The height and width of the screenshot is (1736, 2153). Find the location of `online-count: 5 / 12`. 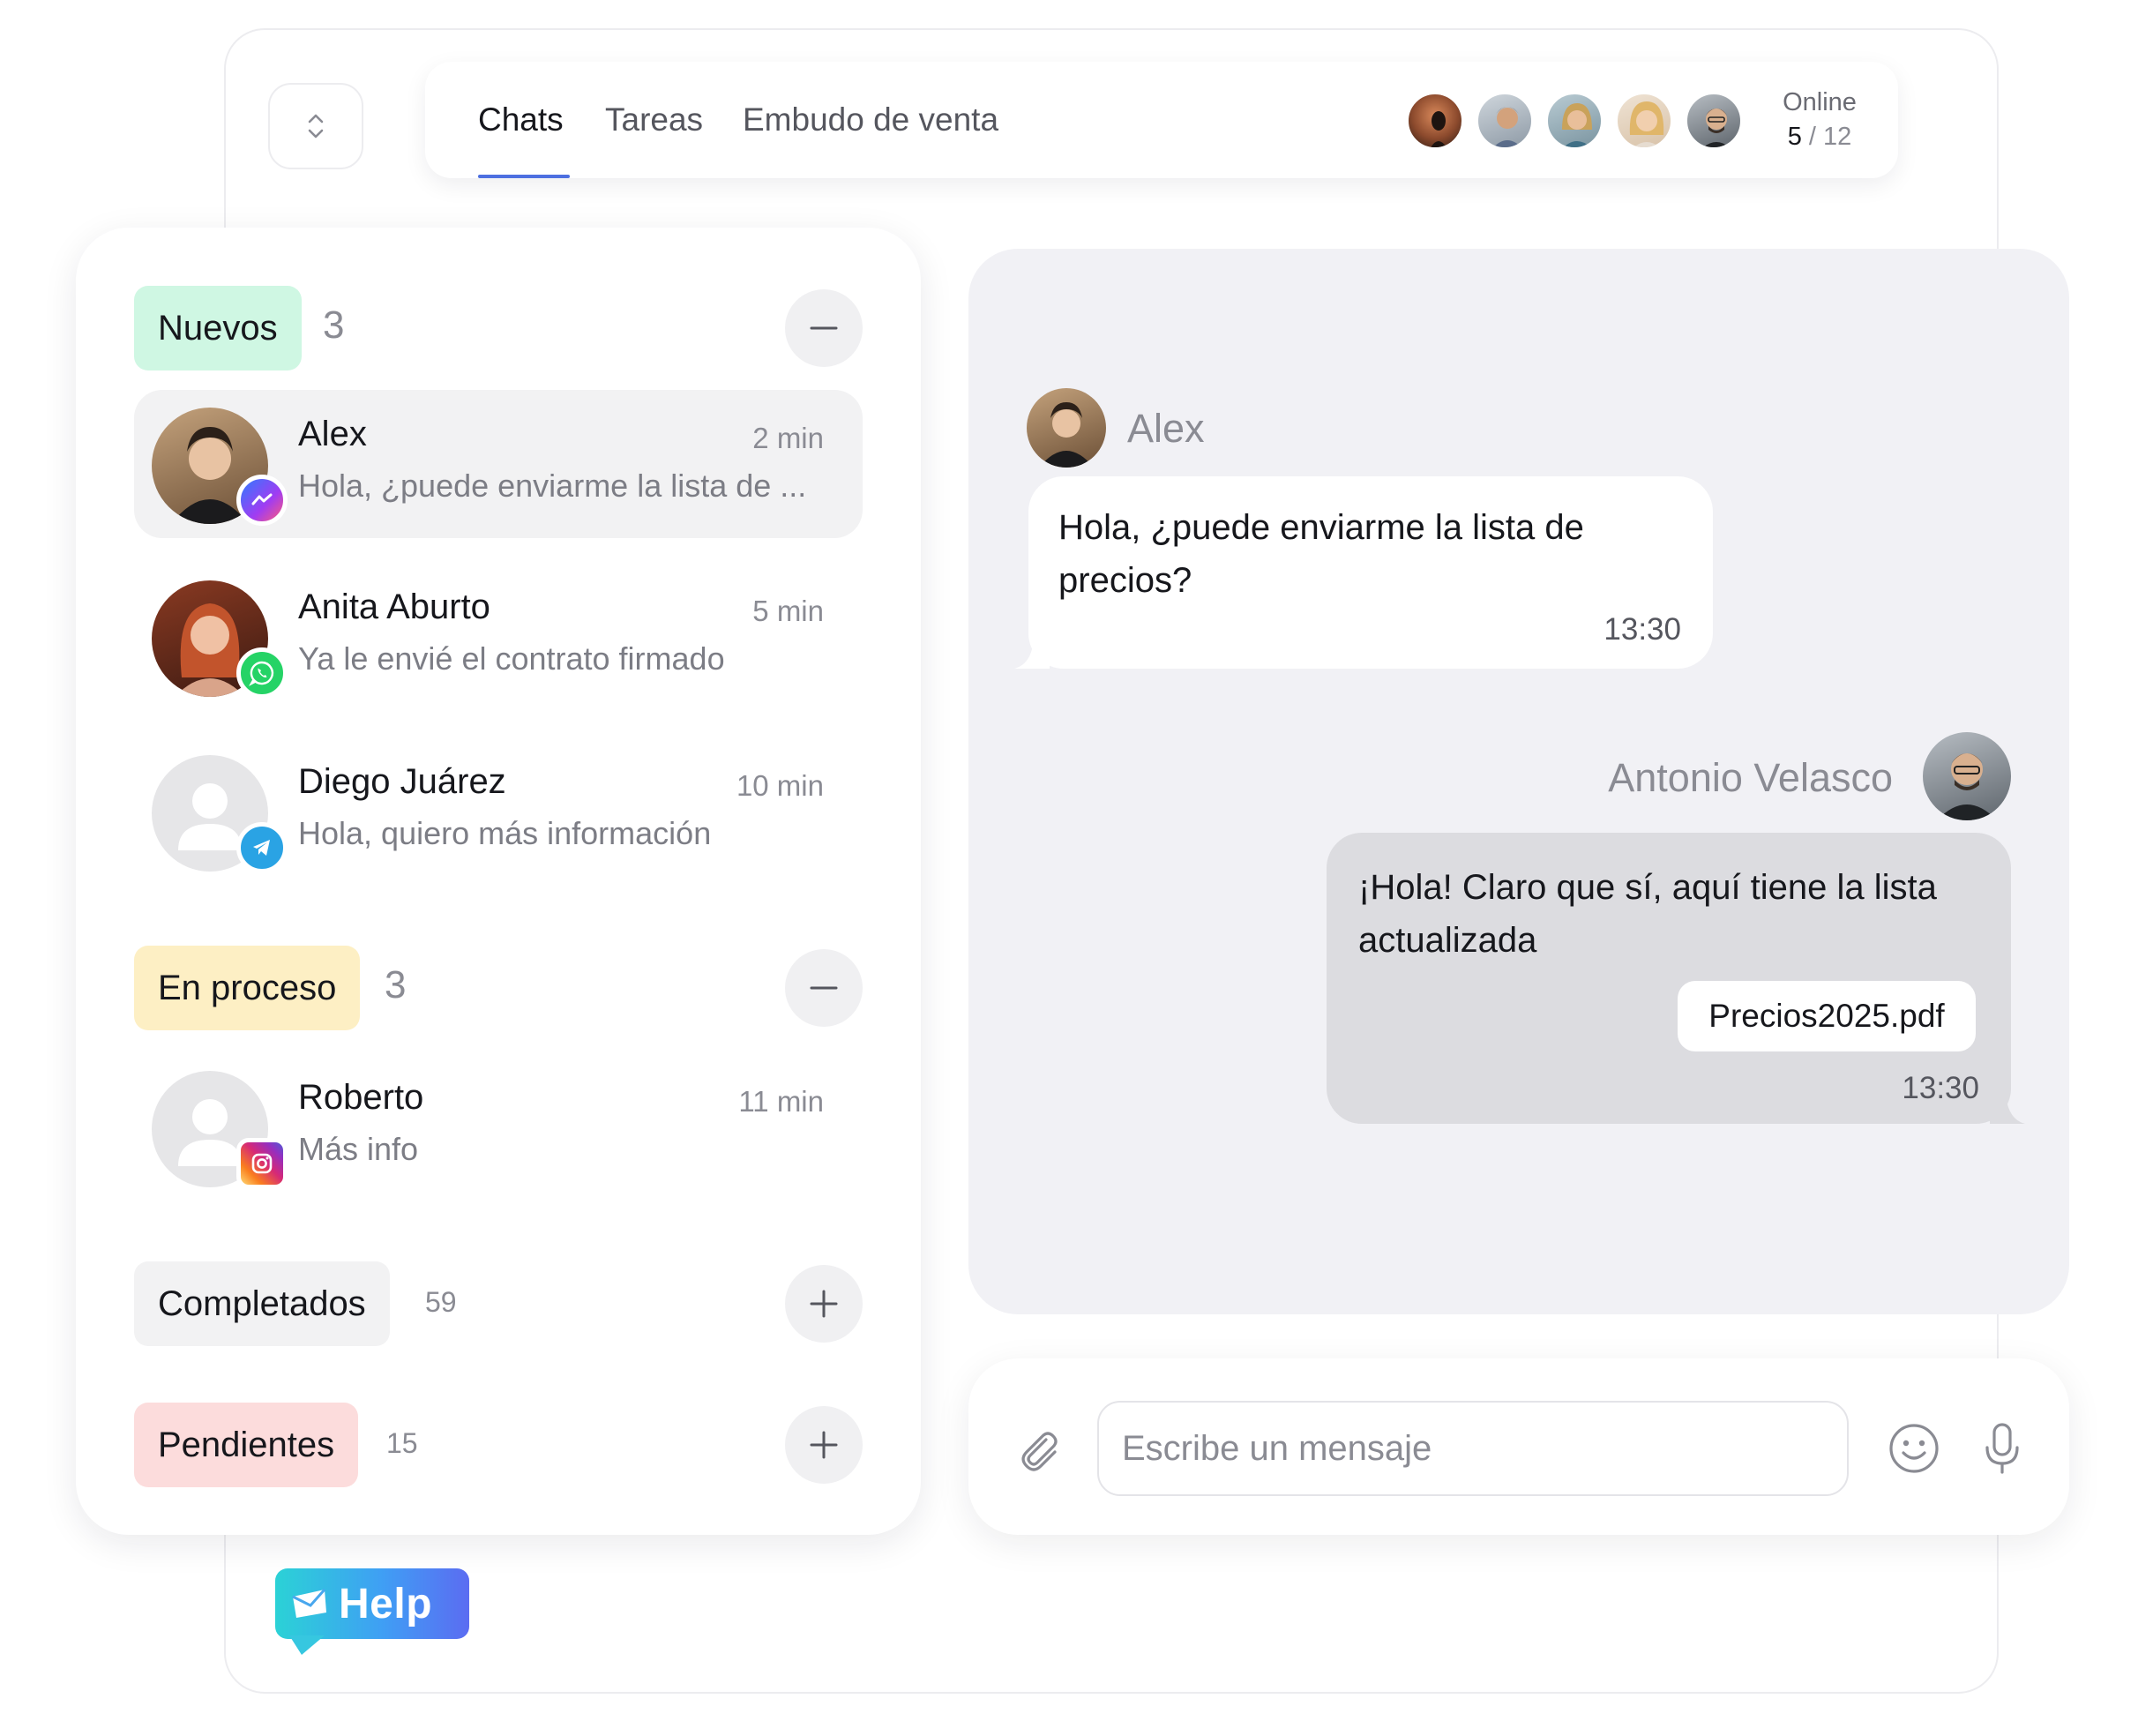

online-count: 5 / 12 is located at coordinates (1819, 137).